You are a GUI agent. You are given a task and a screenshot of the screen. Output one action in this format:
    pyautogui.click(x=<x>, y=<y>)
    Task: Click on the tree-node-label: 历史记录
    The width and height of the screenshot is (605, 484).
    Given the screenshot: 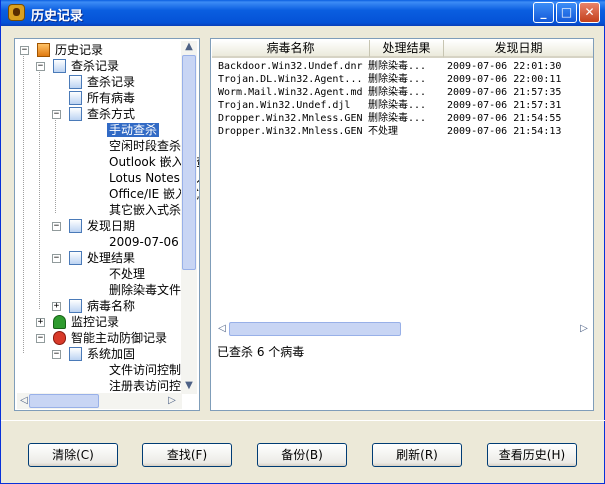 What is the action you would take?
    pyautogui.click(x=79, y=50)
    